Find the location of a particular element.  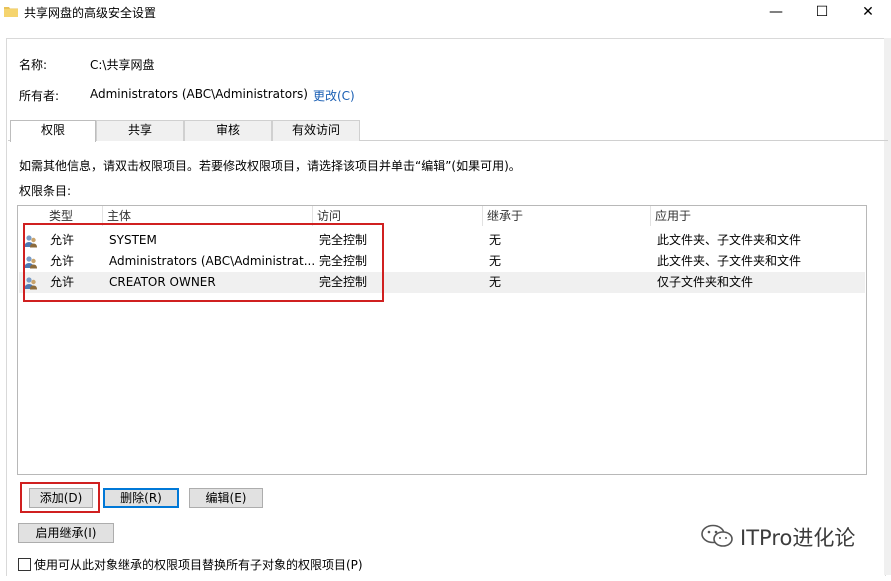

cell-applies: 仅子文件夹和文件 is located at coordinates (705, 282).